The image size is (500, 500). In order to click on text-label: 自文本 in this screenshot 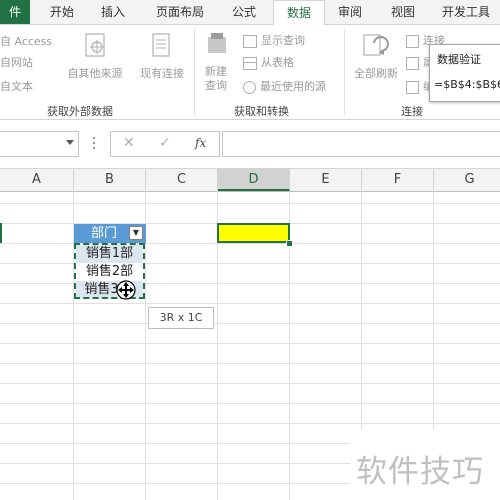, I will do `click(16, 86)`.